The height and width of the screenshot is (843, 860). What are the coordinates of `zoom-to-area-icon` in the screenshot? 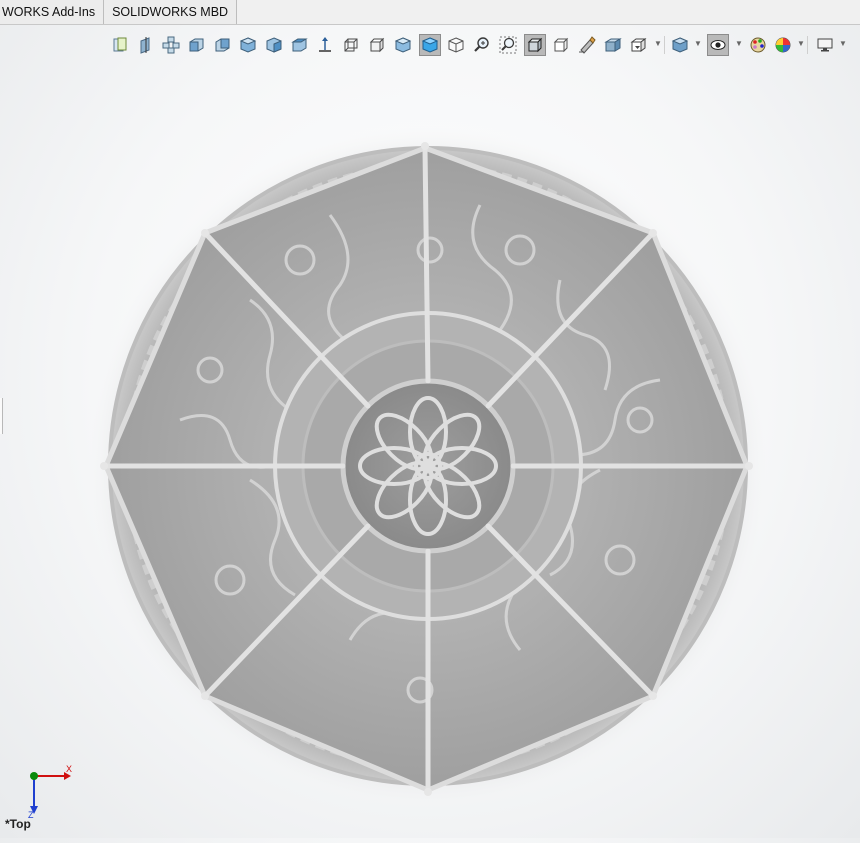 It's located at (508, 45).